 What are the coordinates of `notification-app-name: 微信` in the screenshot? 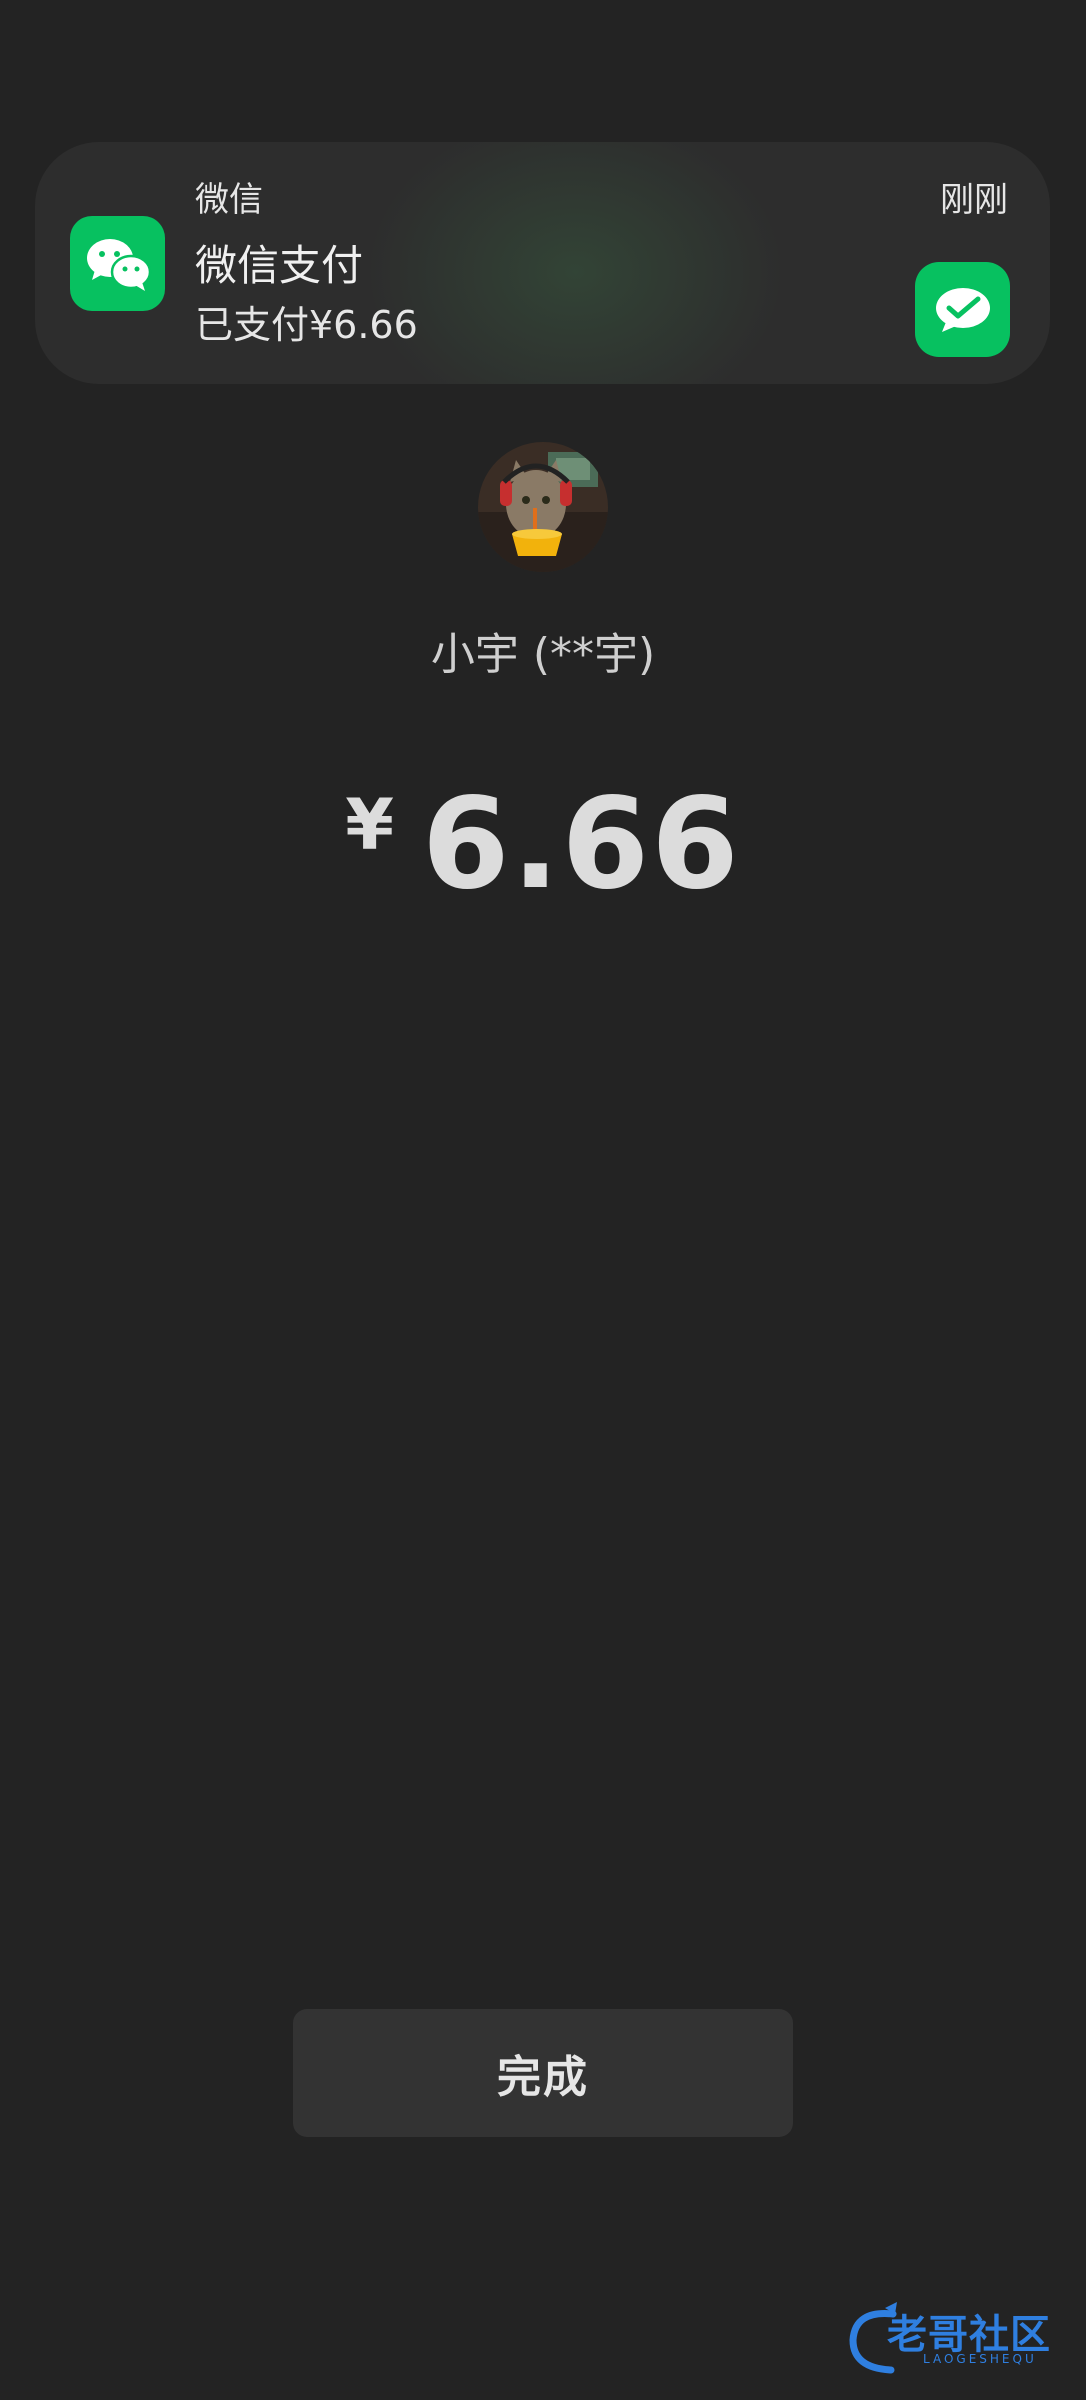 It's located at (229, 200).